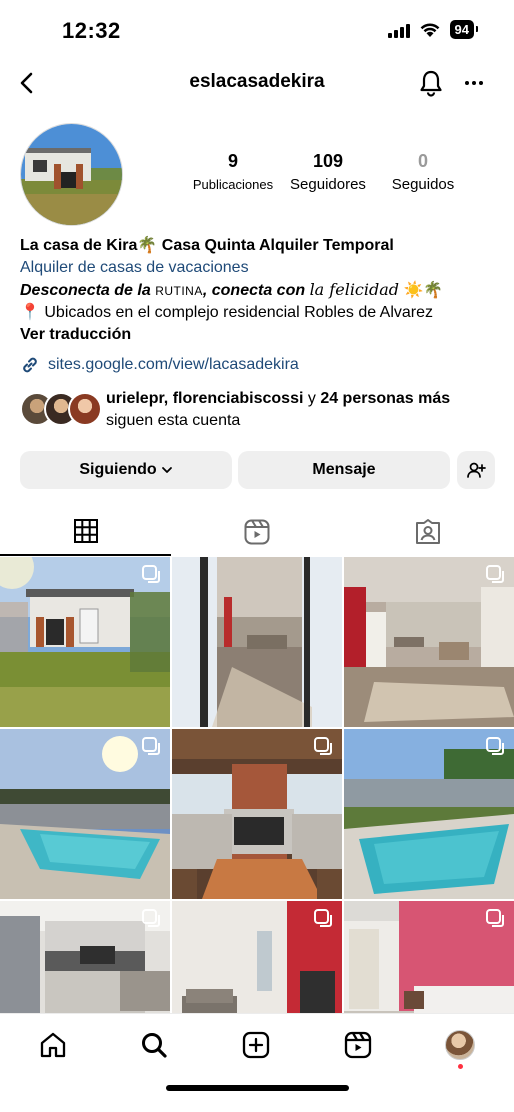 This screenshot has width=514, height=1112. I want to click on mutual-avatars, so click(61, 410).